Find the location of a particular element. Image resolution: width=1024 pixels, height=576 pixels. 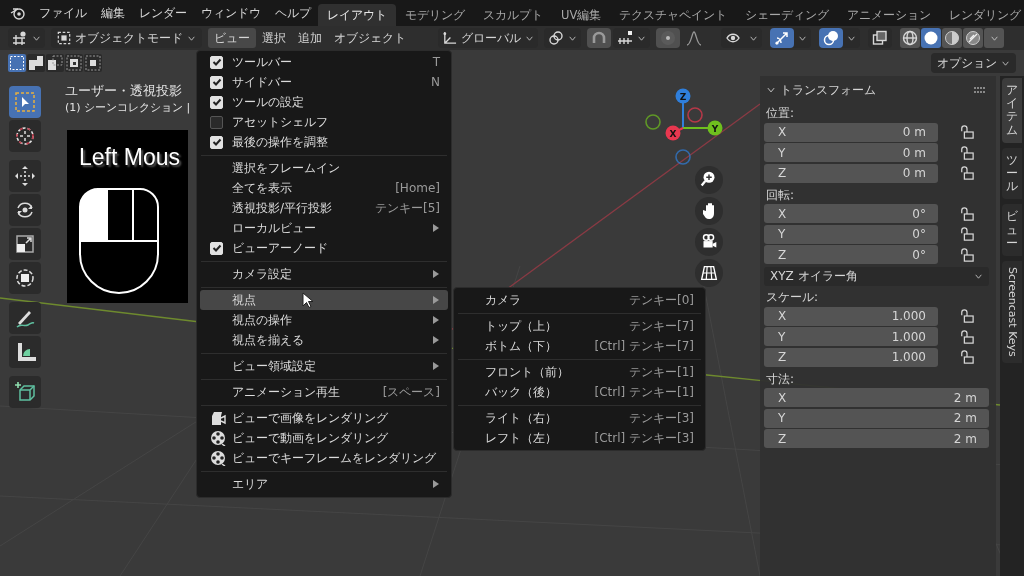

sidebar-tab: ビュー is located at coordinates (1012, 230).